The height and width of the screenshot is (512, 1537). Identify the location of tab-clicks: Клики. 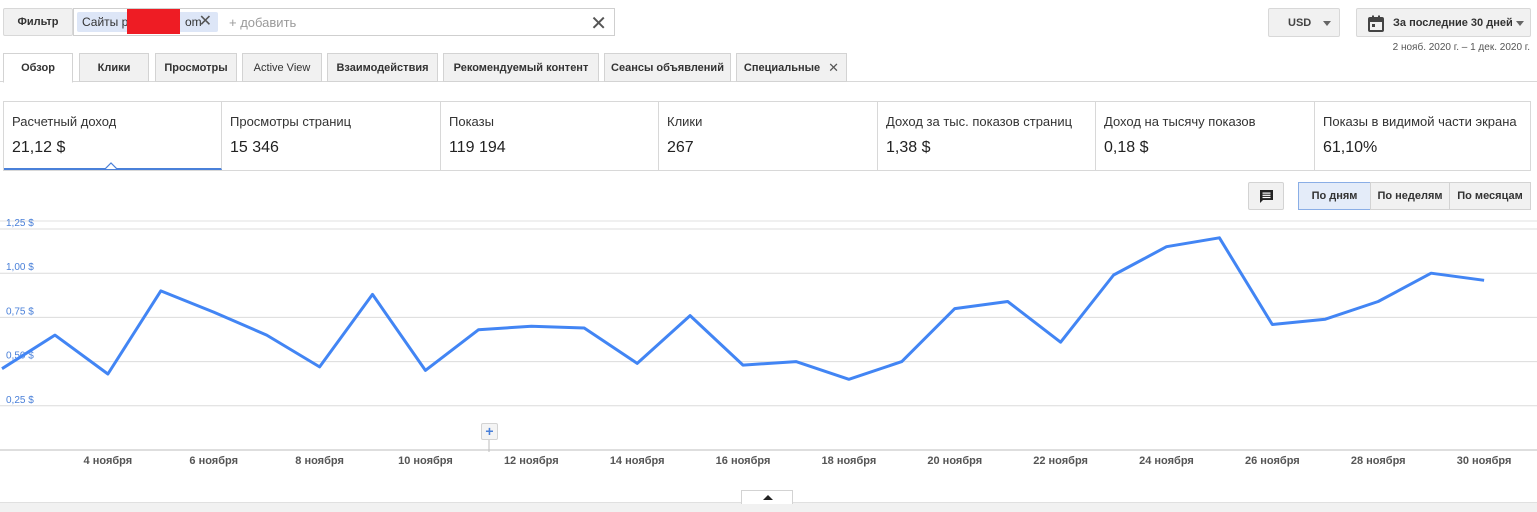
(114, 67).